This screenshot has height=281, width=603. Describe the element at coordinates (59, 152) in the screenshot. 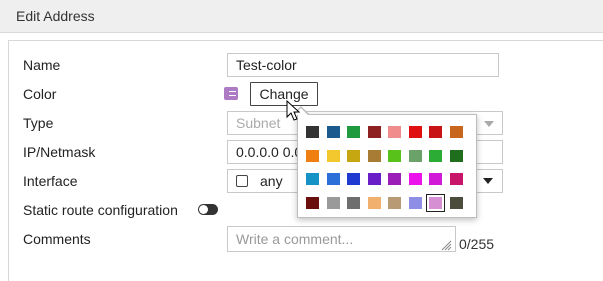

I see `ip-netmask-label: IP/Netmask` at that location.